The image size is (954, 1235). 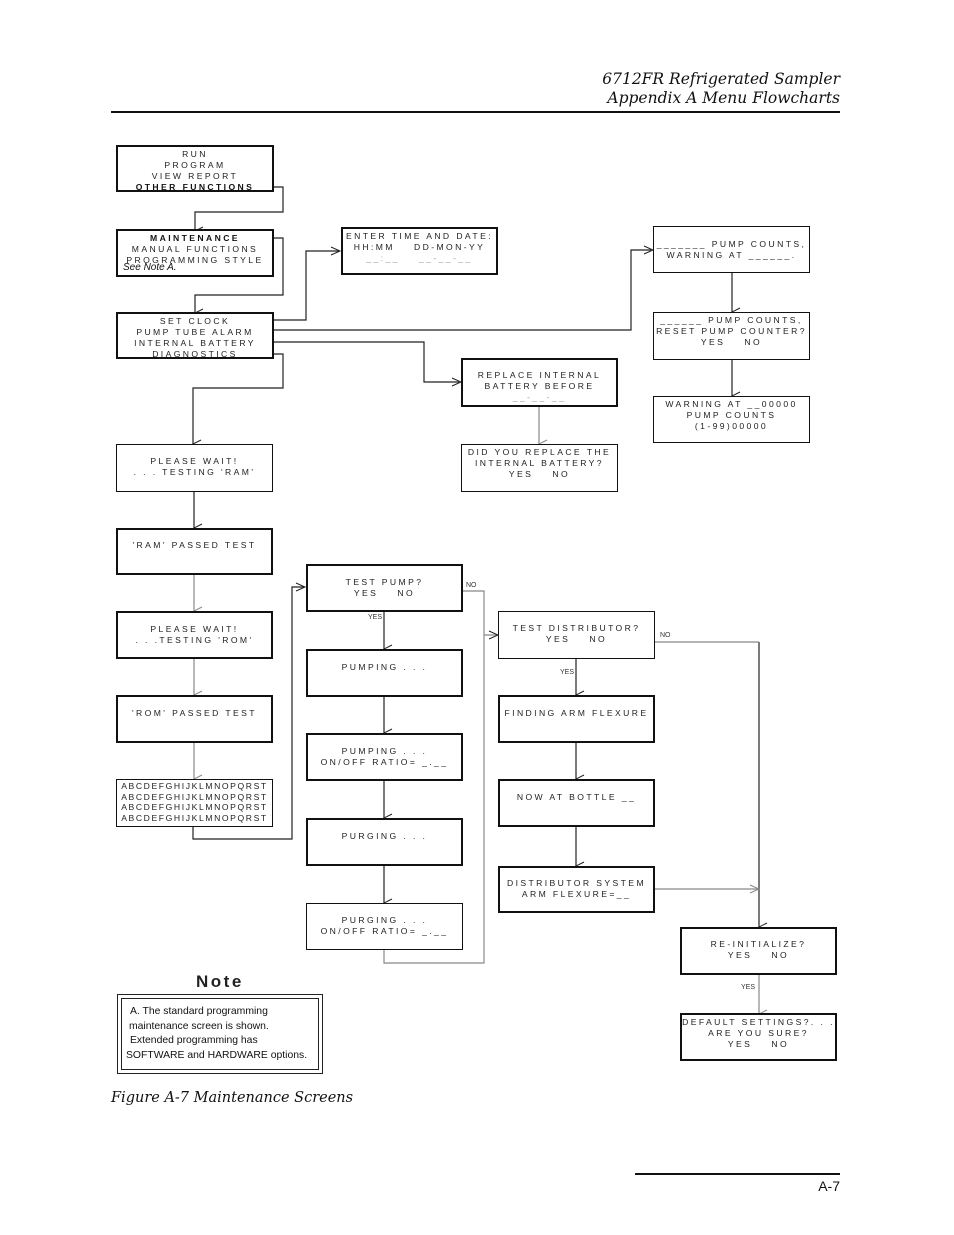 I want to click on label-test-distributor-yes: YES, so click(x=567, y=672).